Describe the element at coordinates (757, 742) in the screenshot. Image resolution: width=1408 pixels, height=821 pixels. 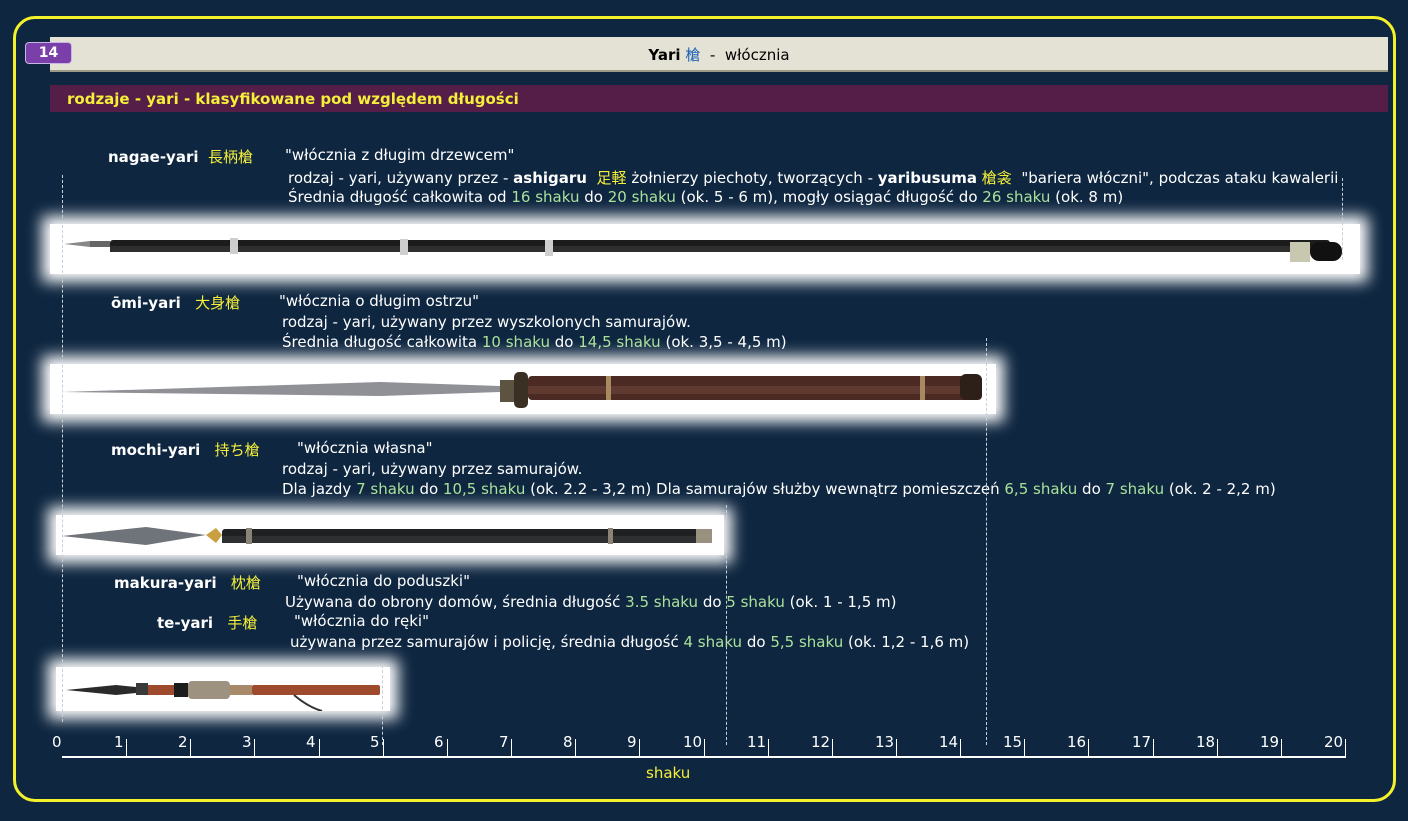
I see `axis-tick-label: 11` at that location.